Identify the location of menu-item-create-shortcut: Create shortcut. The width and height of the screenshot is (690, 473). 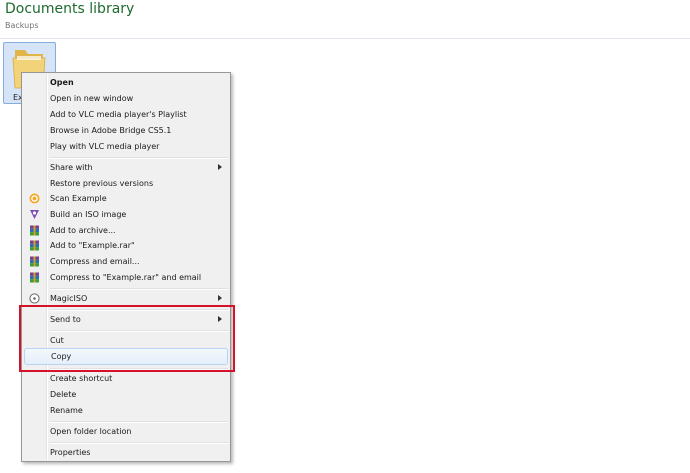
(126, 378).